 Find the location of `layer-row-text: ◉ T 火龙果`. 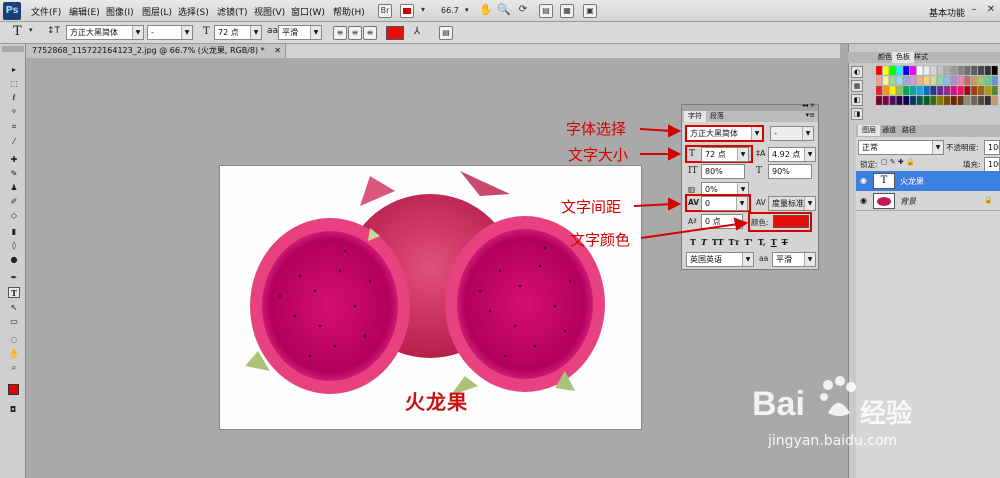

layer-row-text: ◉ T 火龙果 is located at coordinates (928, 181).